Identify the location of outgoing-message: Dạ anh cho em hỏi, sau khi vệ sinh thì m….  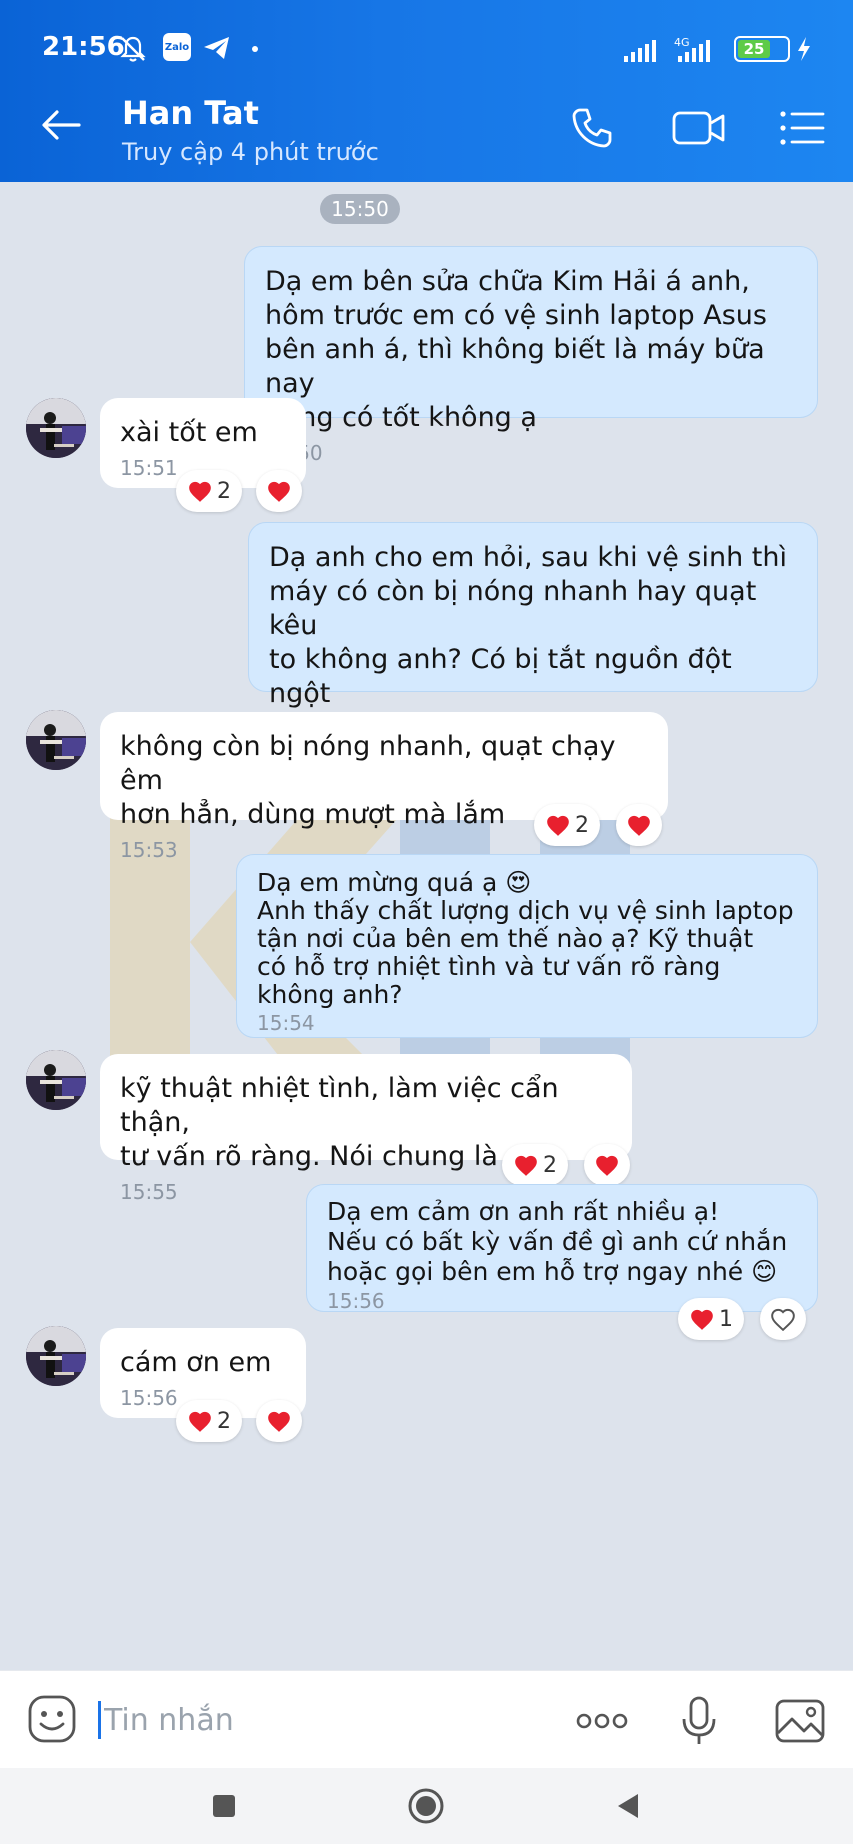
(533, 648).